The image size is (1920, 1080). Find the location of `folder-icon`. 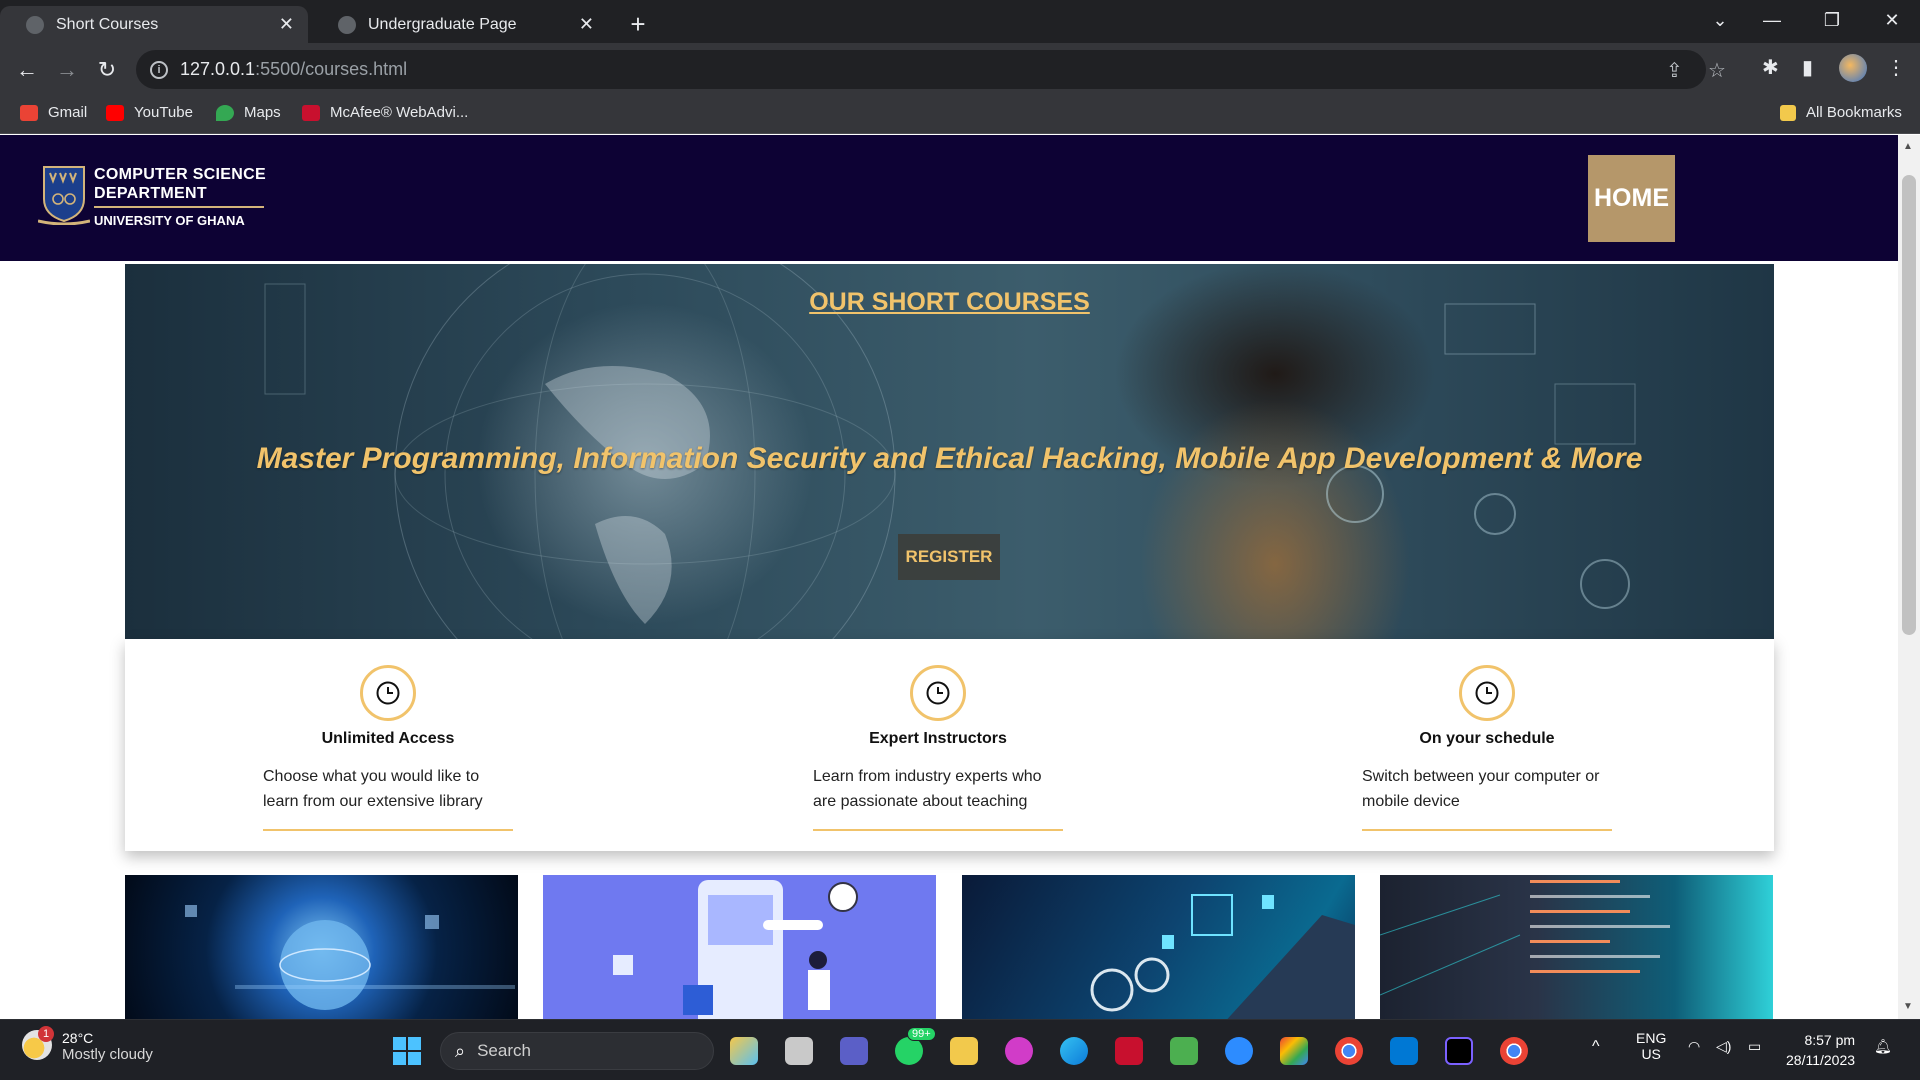

folder-icon is located at coordinates (1788, 112).